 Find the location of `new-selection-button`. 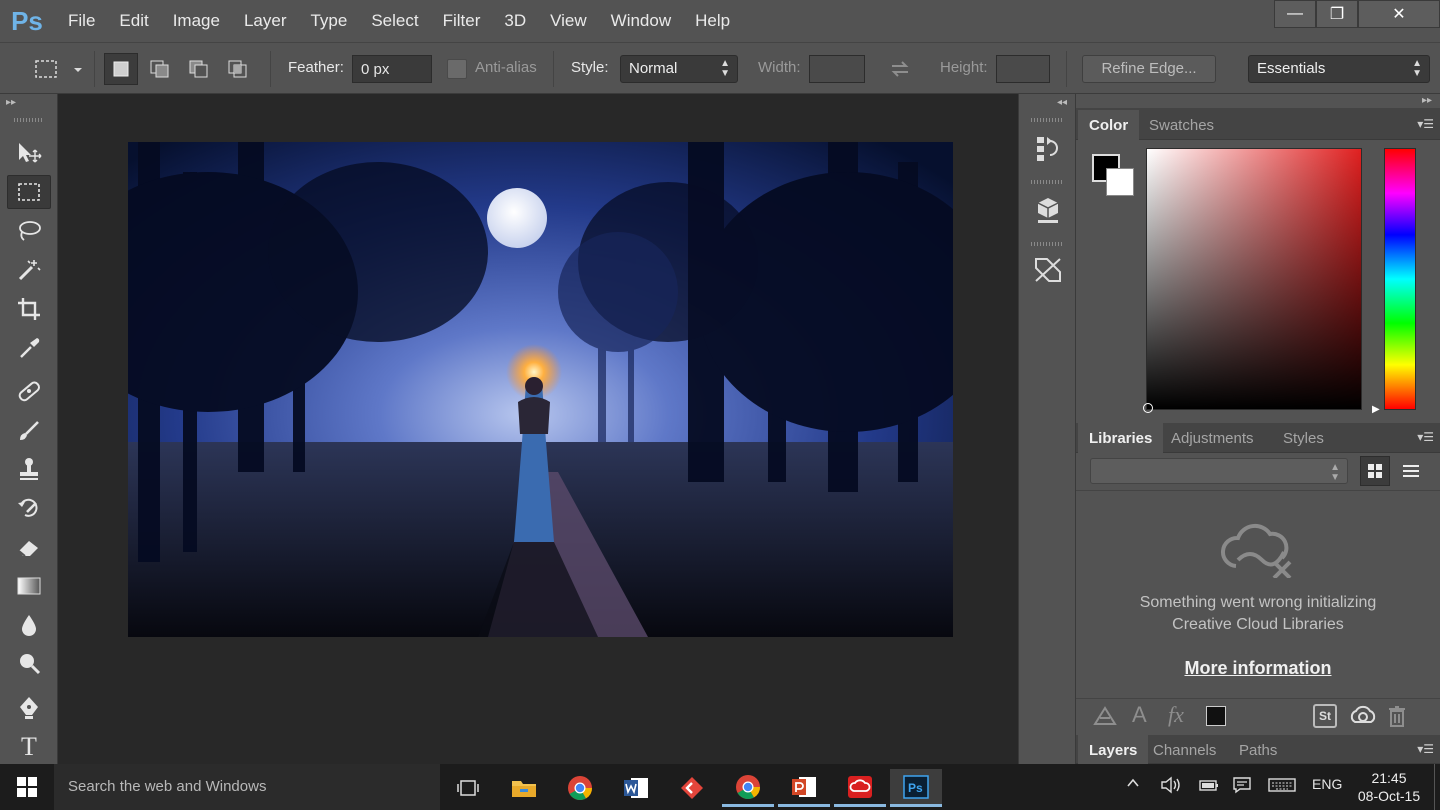

new-selection-button is located at coordinates (121, 69).